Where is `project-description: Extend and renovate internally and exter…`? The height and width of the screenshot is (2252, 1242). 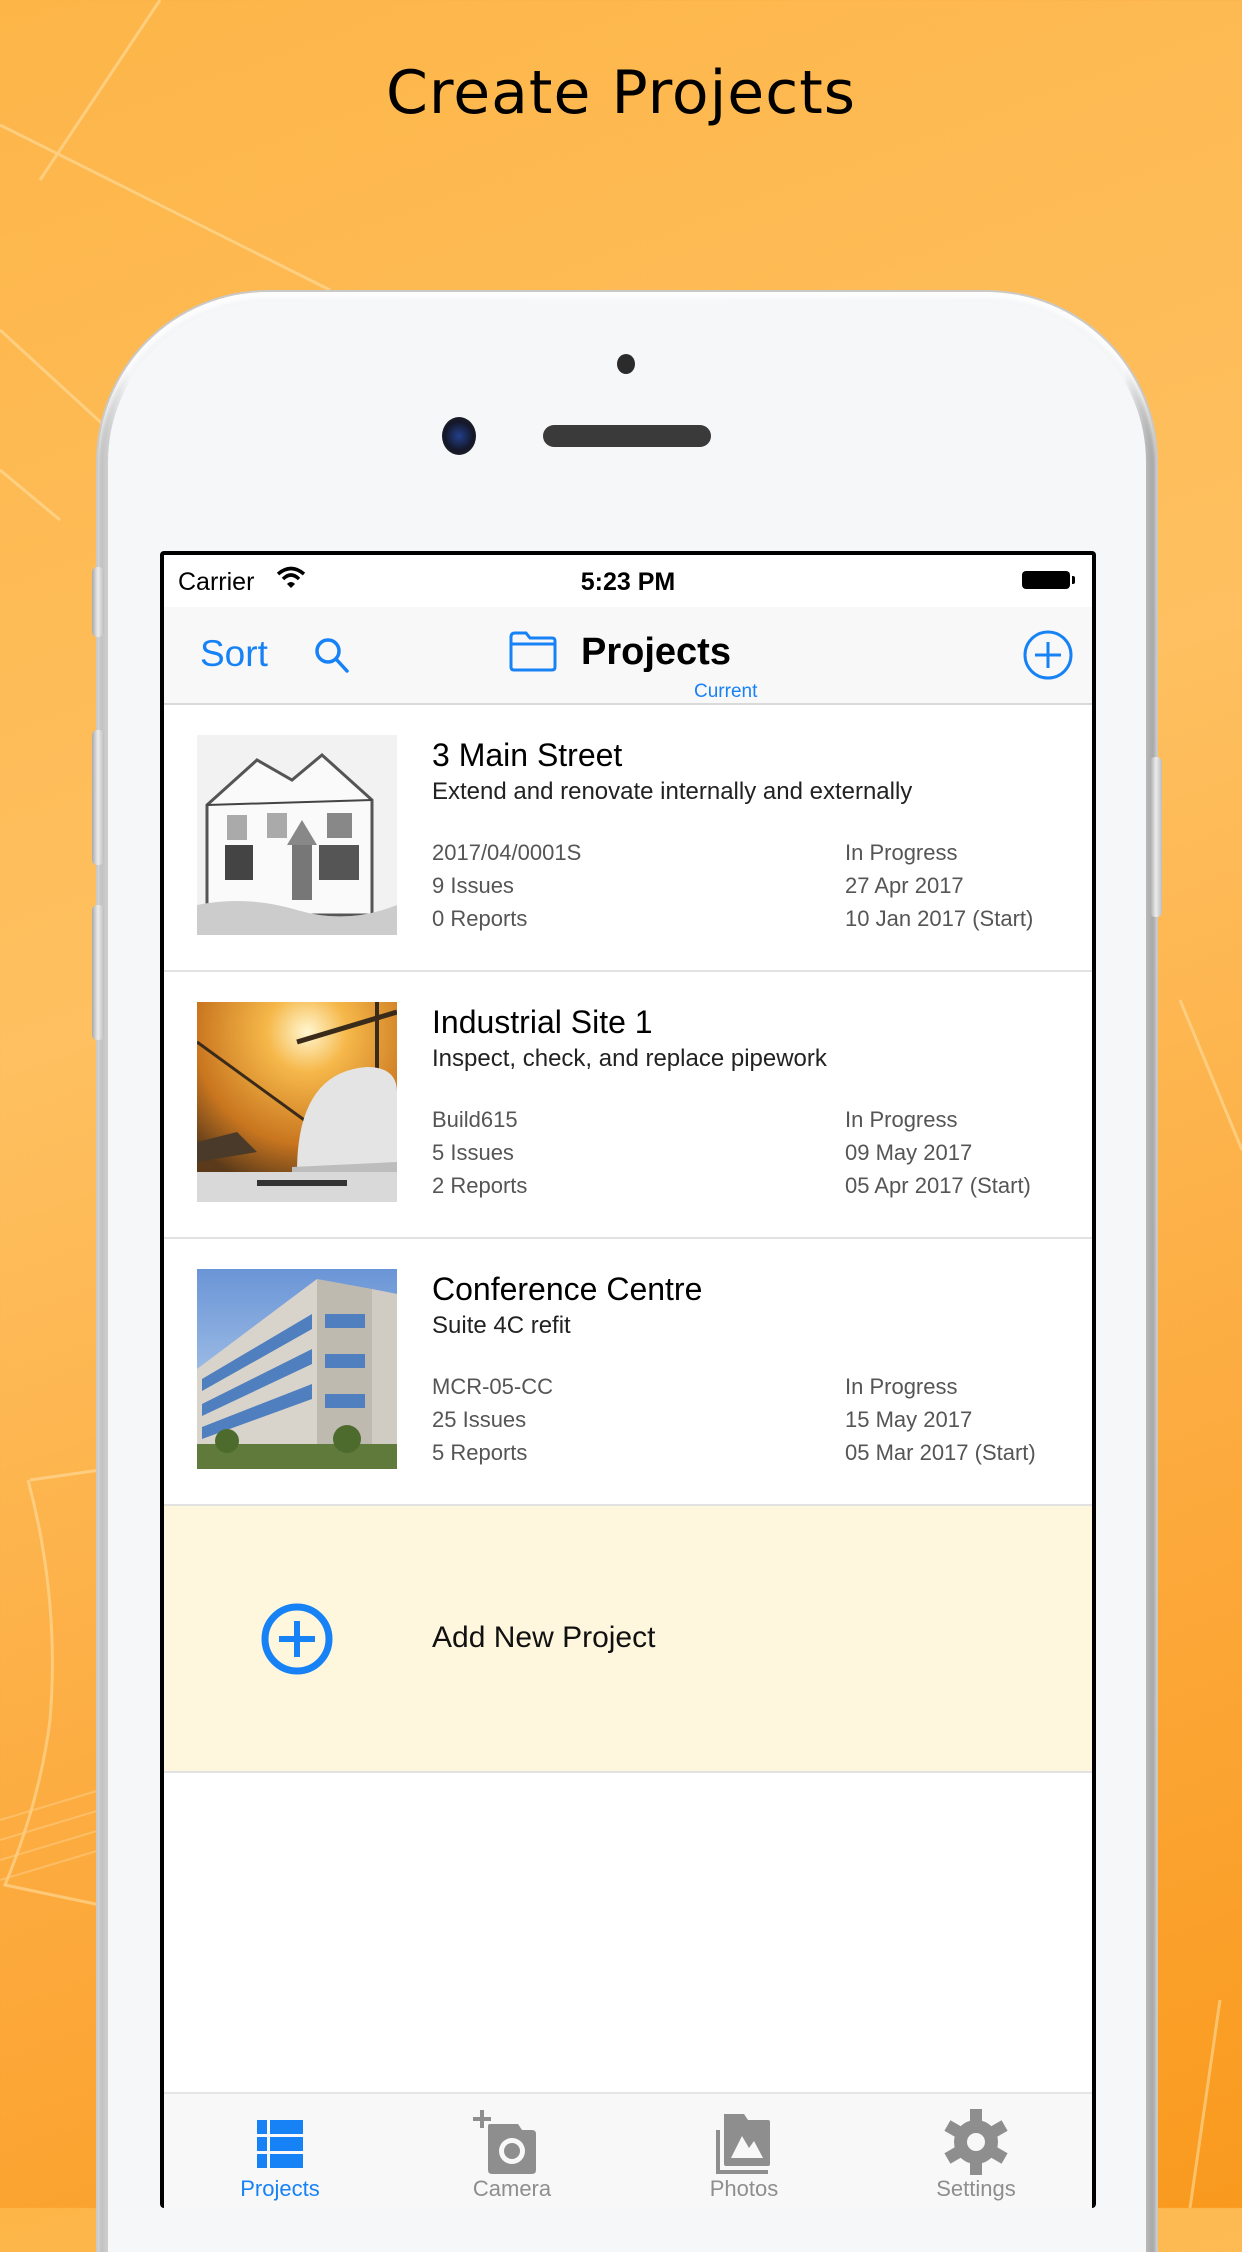
project-description: Extend and renovate internally and exter… is located at coordinates (672, 791).